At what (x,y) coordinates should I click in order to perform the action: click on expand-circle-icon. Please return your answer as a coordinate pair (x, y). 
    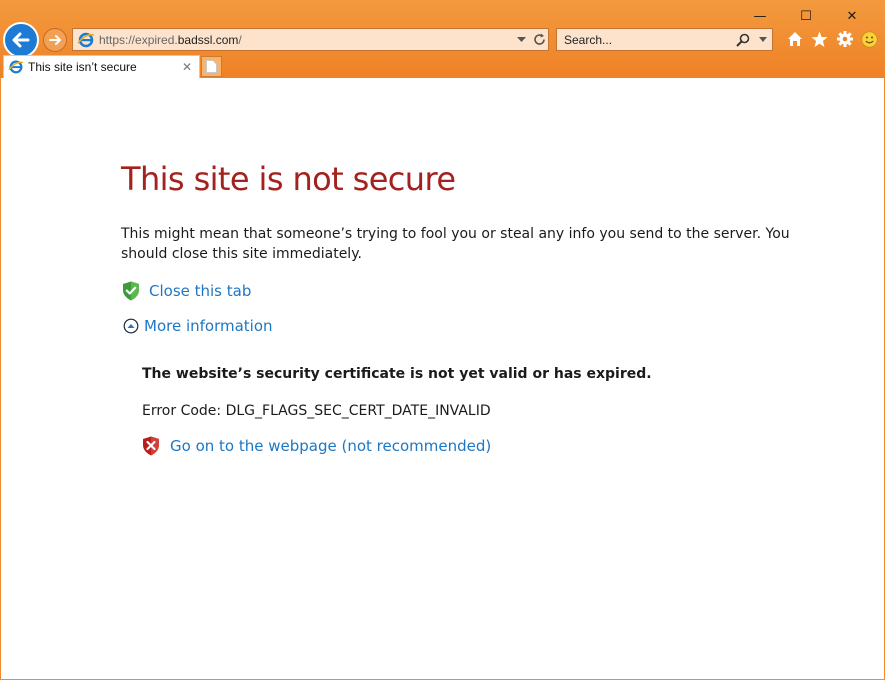
    Looking at the image, I should click on (131, 326).